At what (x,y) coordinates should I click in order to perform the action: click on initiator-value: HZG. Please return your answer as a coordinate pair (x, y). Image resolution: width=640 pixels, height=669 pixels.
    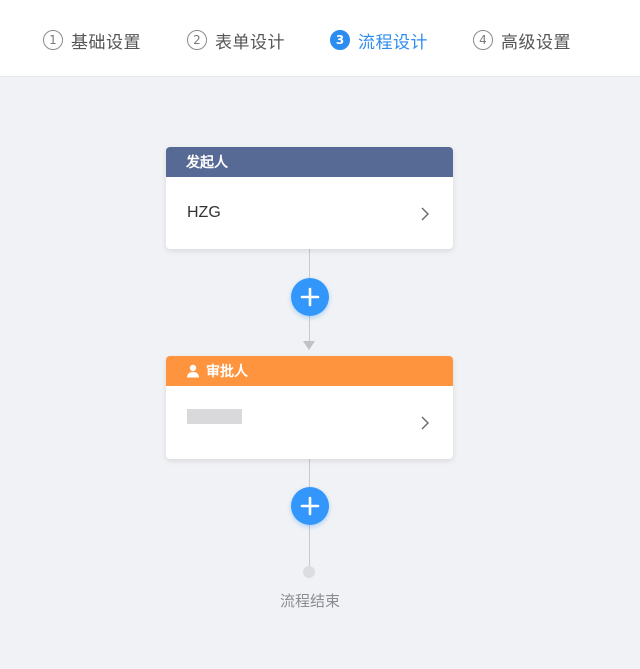
    Looking at the image, I should click on (204, 212).